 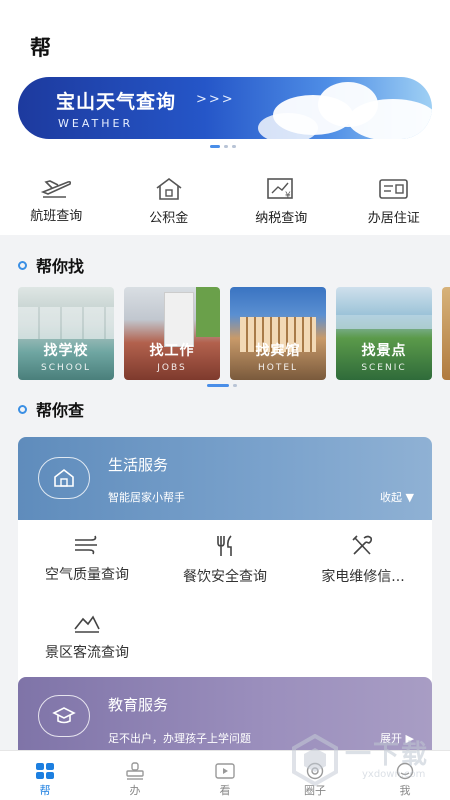 What do you see at coordinates (86, 545) in the screenshot?
I see `wind-icon` at bounding box center [86, 545].